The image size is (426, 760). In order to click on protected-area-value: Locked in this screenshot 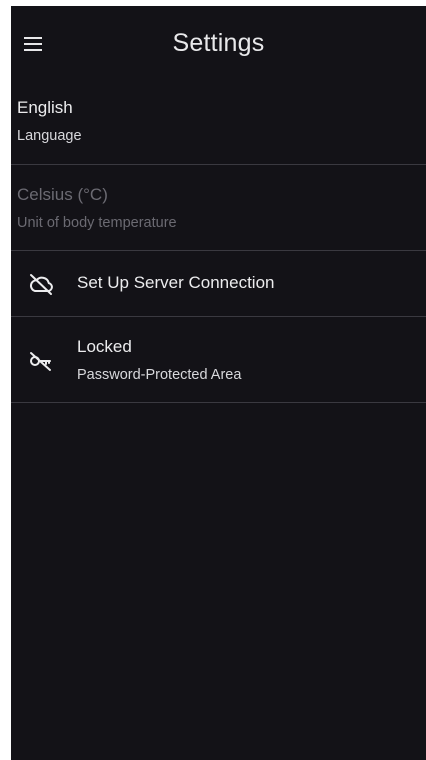, I will do `click(104, 346)`.